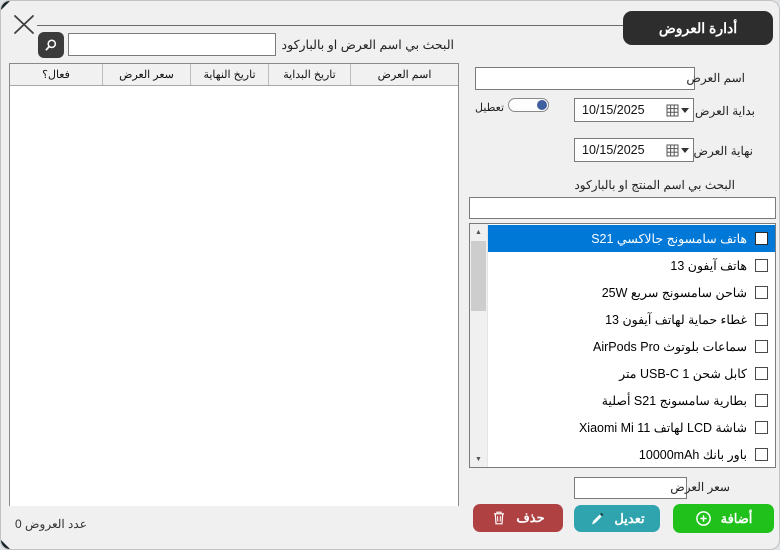 The height and width of the screenshot is (550, 780). I want to click on scroll-down-icon: ▼, so click(478, 459).